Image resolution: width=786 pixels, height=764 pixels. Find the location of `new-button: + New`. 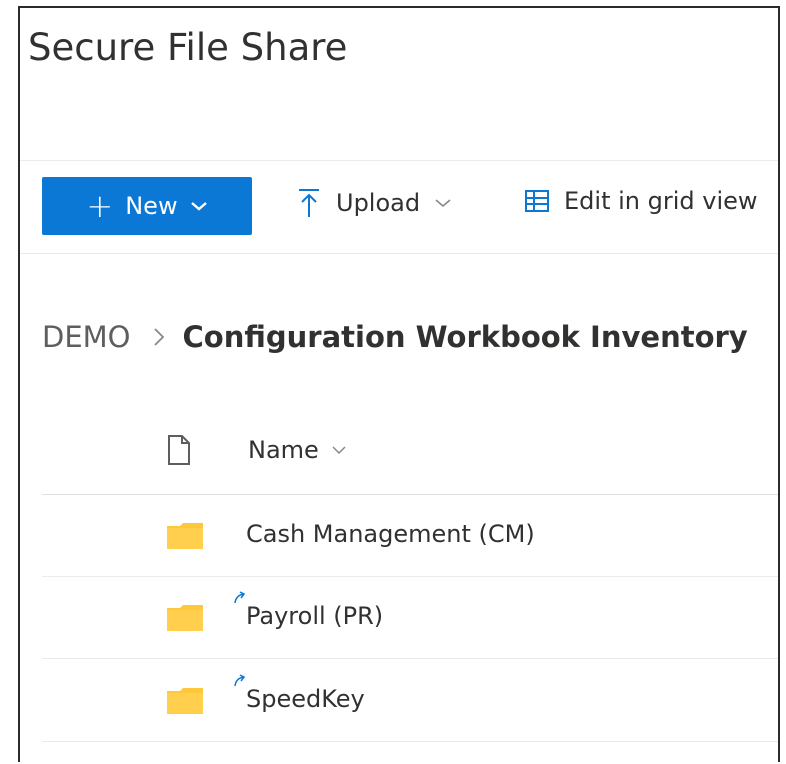

new-button: + New is located at coordinates (147, 206).